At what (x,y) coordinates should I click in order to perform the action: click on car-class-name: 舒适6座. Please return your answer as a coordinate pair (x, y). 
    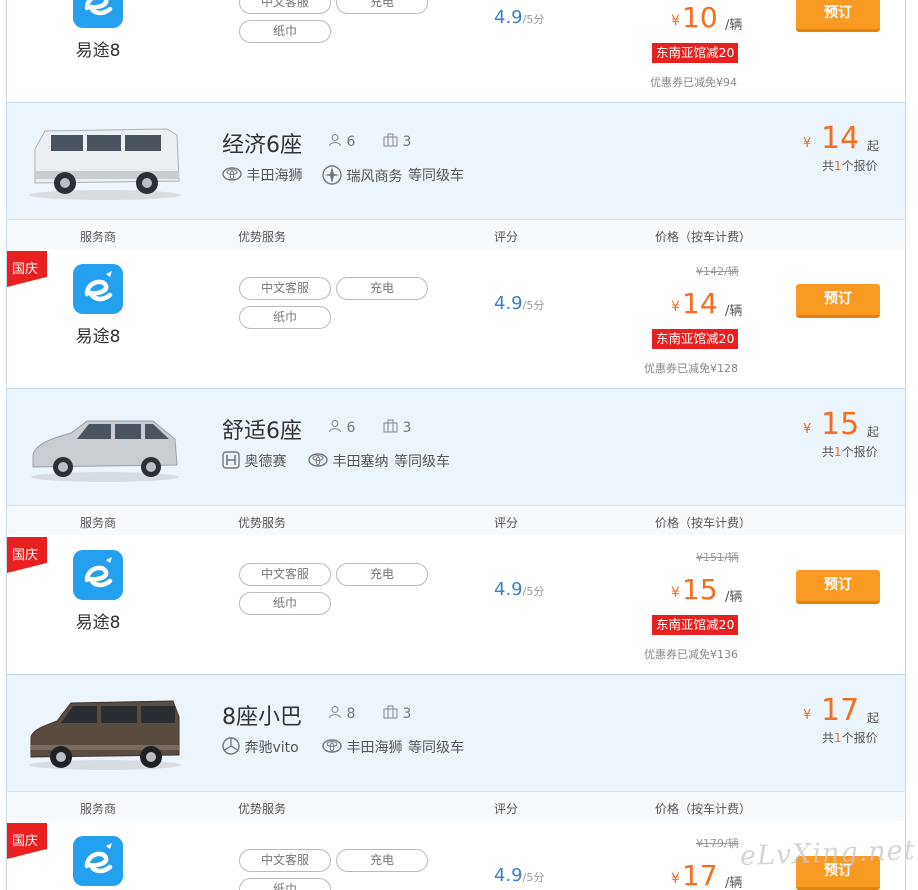
    Looking at the image, I should click on (262, 429).